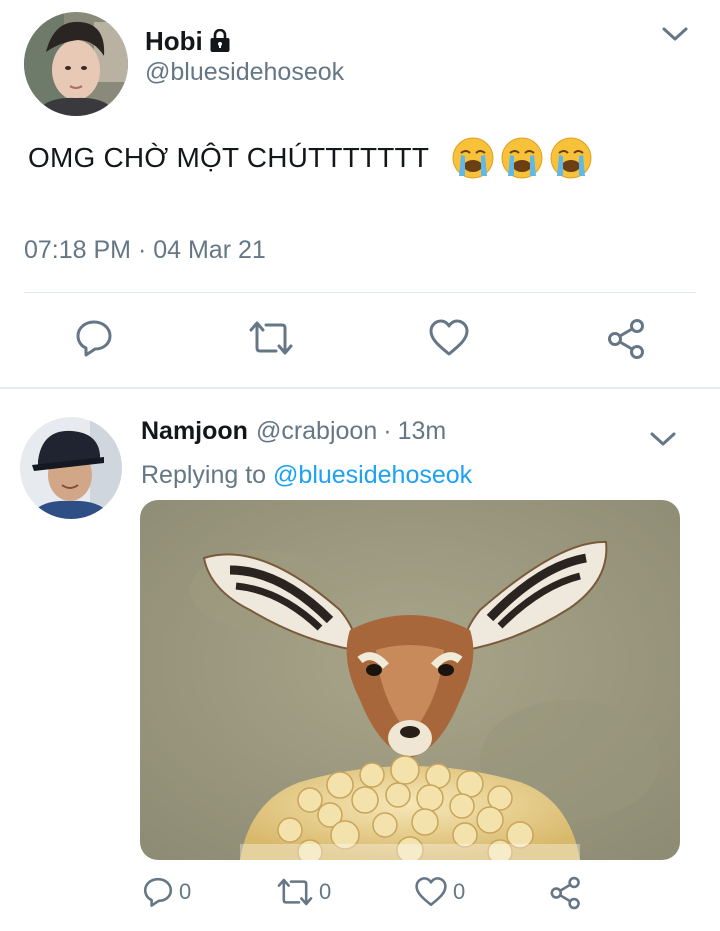 The image size is (720, 931). What do you see at coordinates (372, 475) in the screenshot?
I see `replying-to-link: @bluesidehoseok` at bounding box center [372, 475].